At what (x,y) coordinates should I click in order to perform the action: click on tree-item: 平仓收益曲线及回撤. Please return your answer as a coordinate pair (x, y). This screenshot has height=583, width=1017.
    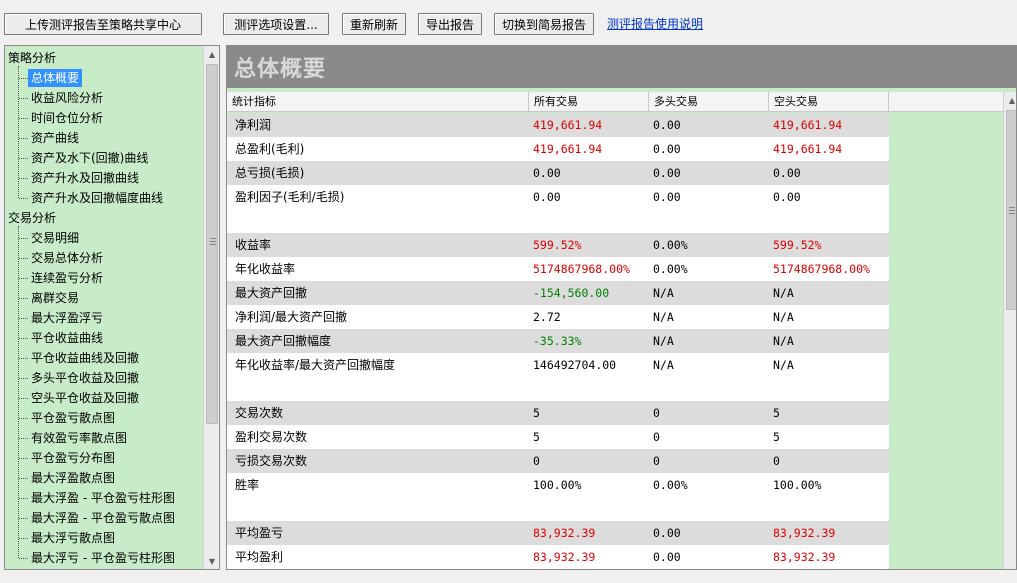
    Looking at the image, I should click on (85, 358).